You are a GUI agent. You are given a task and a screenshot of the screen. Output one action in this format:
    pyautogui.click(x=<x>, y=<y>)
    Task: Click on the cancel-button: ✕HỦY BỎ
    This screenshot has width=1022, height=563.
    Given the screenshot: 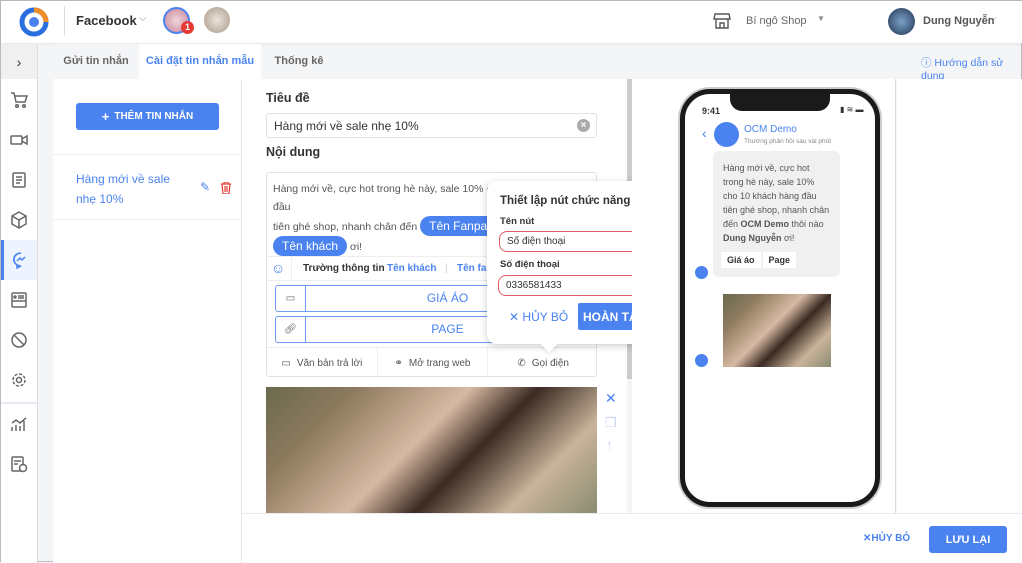 What is the action you would take?
    pyautogui.click(x=886, y=538)
    